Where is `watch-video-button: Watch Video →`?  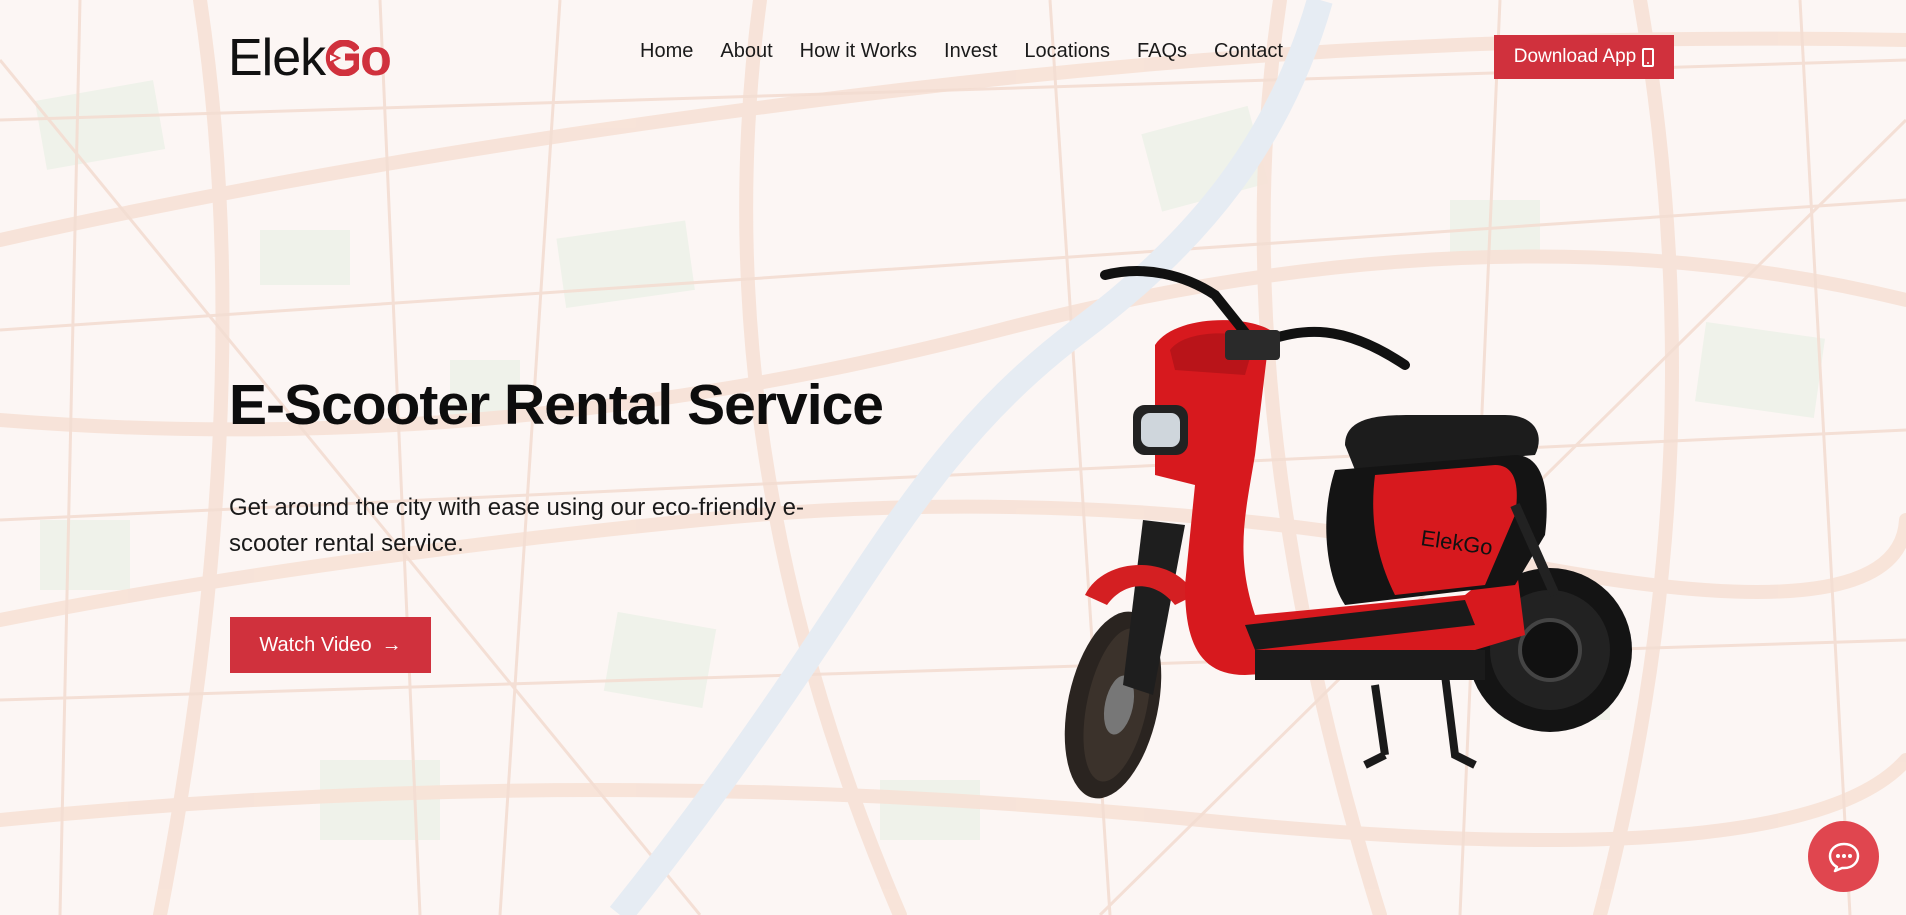
watch-video-button: Watch Video → is located at coordinates (330, 645).